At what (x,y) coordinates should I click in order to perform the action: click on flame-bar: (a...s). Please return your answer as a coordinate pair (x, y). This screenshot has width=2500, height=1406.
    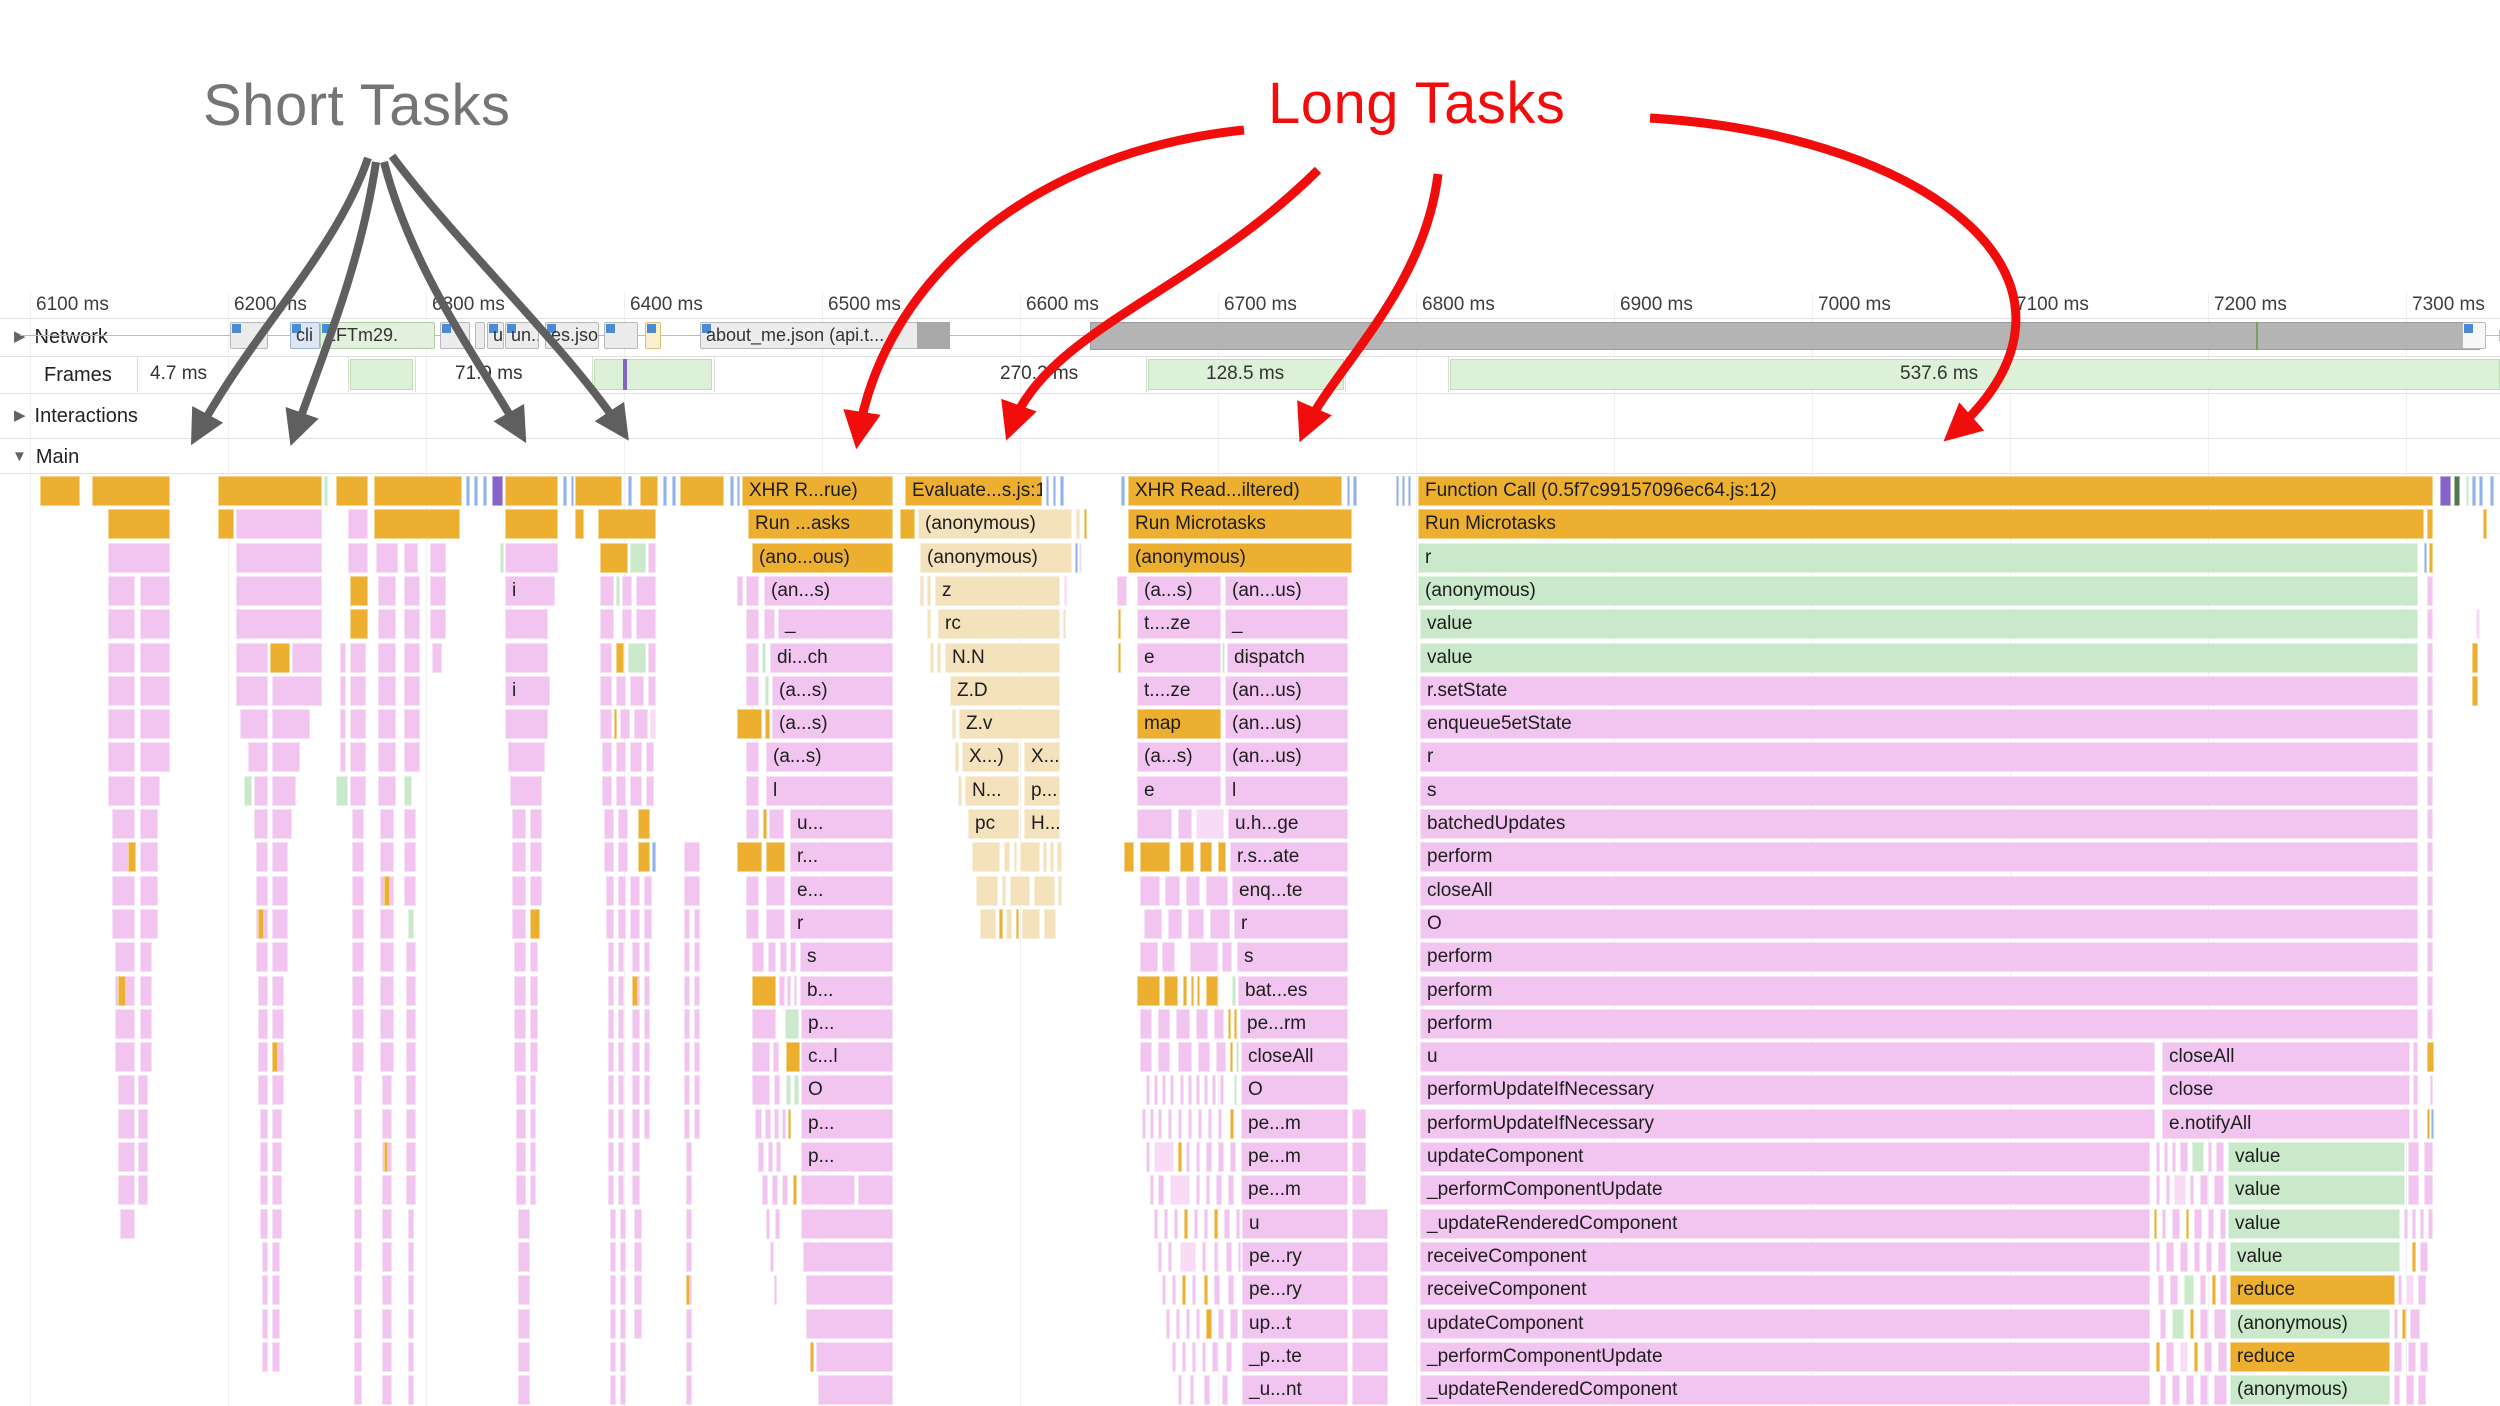
    Looking at the image, I should click on (832, 724).